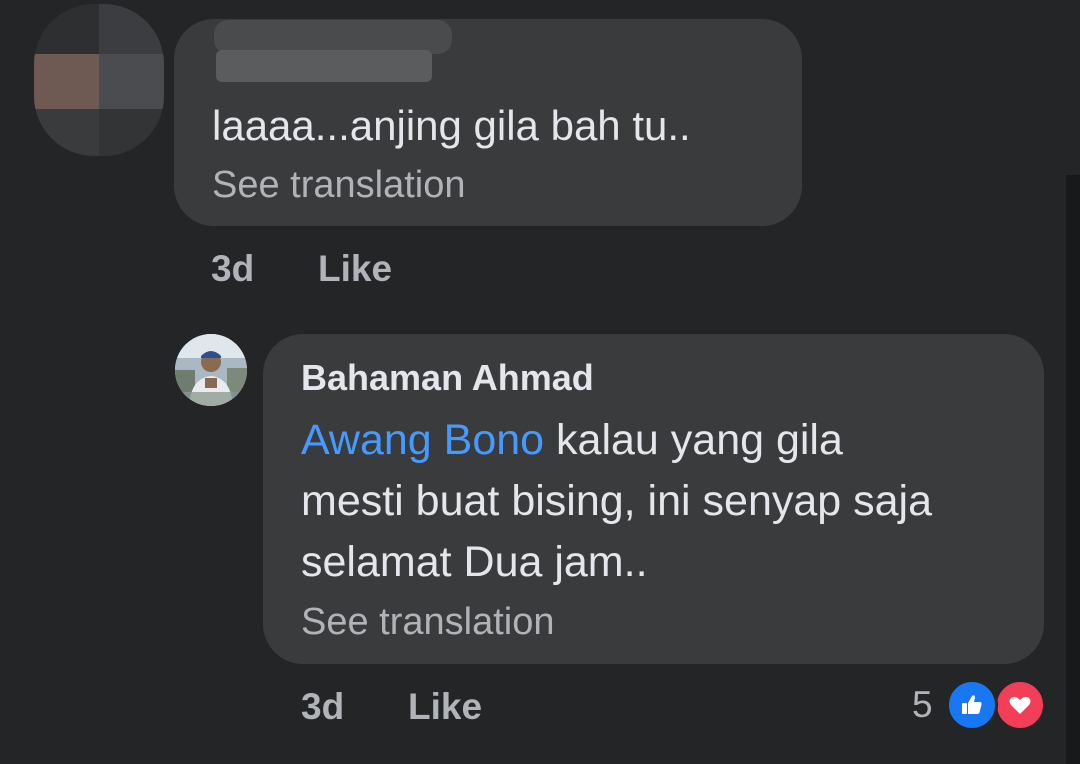  Describe the element at coordinates (699, 440) in the screenshot. I see `comment-text-part: kalau yang gila` at that location.